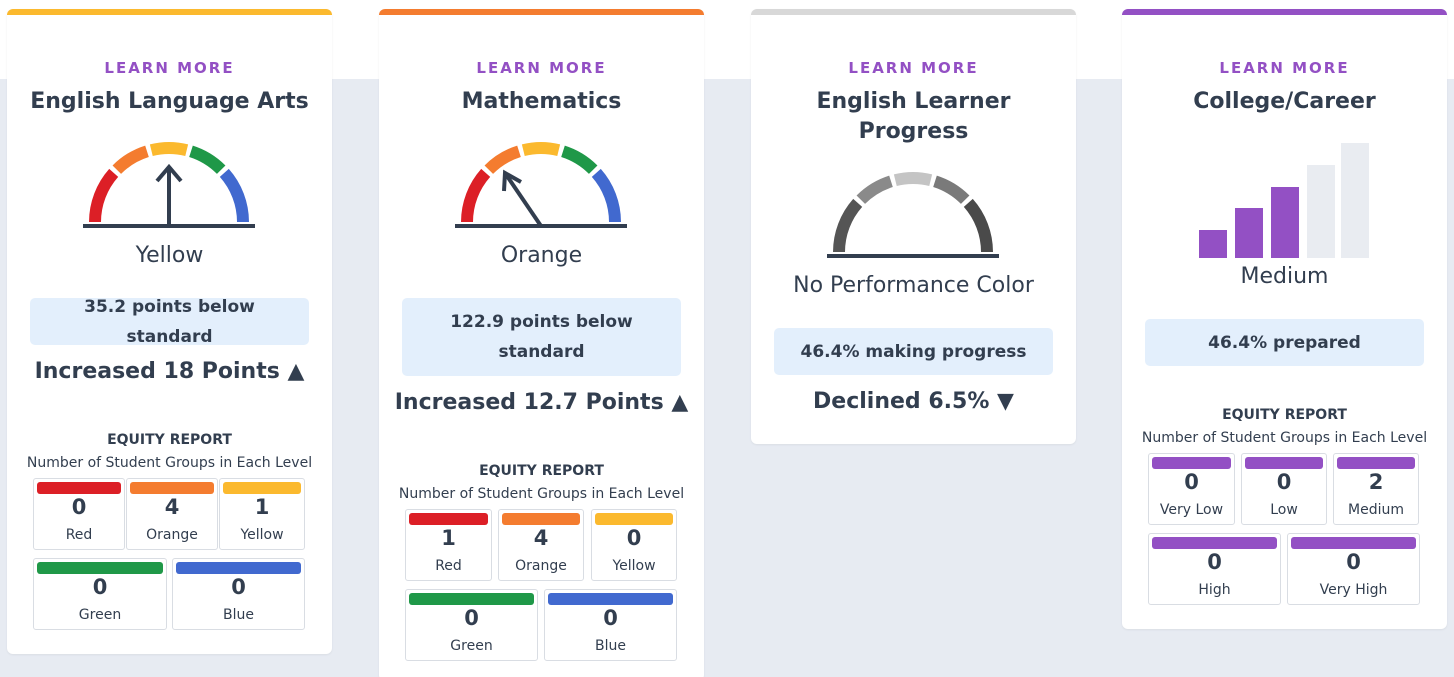  Describe the element at coordinates (913, 401) in the screenshot. I see `change-indicator: Declined 6.5% ▼` at that location.